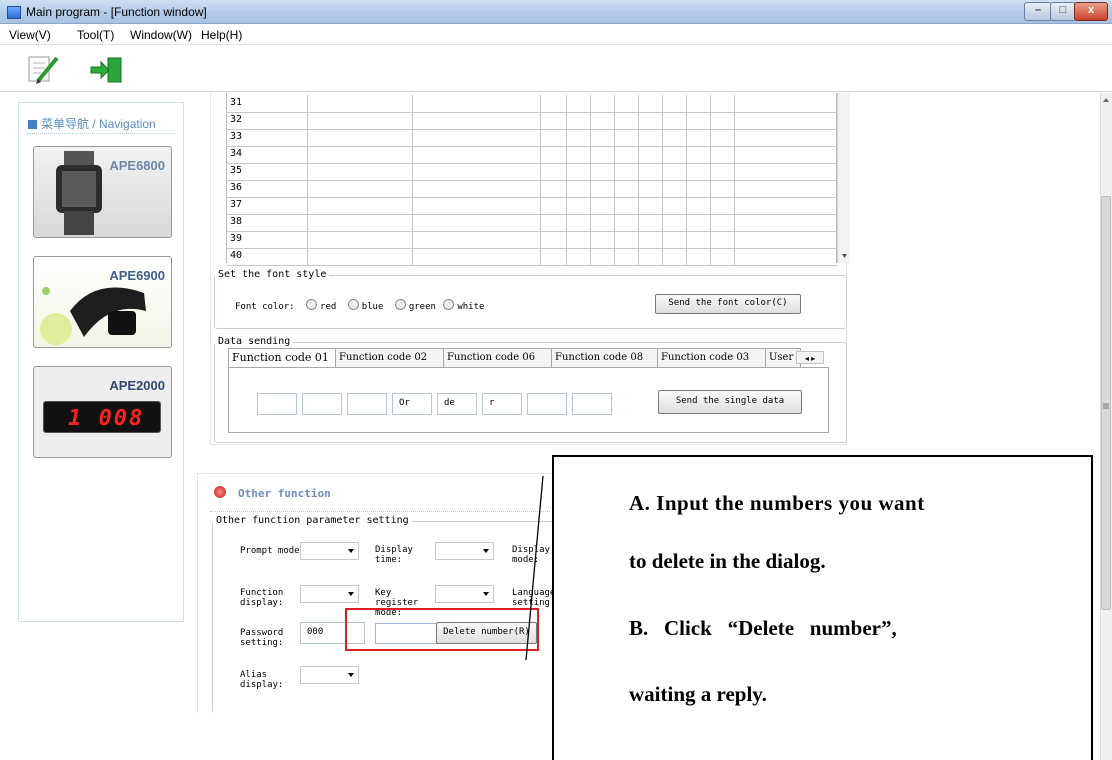 This screenshot has height=760, width=1112. Describe the element at coordinates (359, 305) in the screenshot. I see `font-color-row: Font color: red blue green white` at that location.